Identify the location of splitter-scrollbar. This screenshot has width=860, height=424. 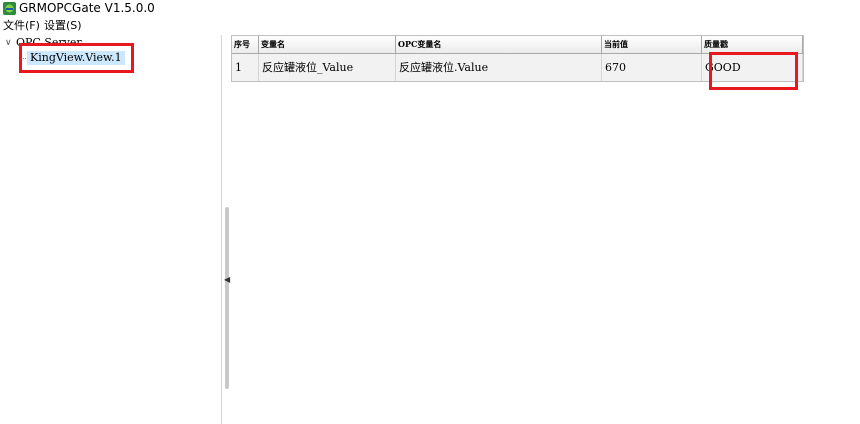
(227, 298).